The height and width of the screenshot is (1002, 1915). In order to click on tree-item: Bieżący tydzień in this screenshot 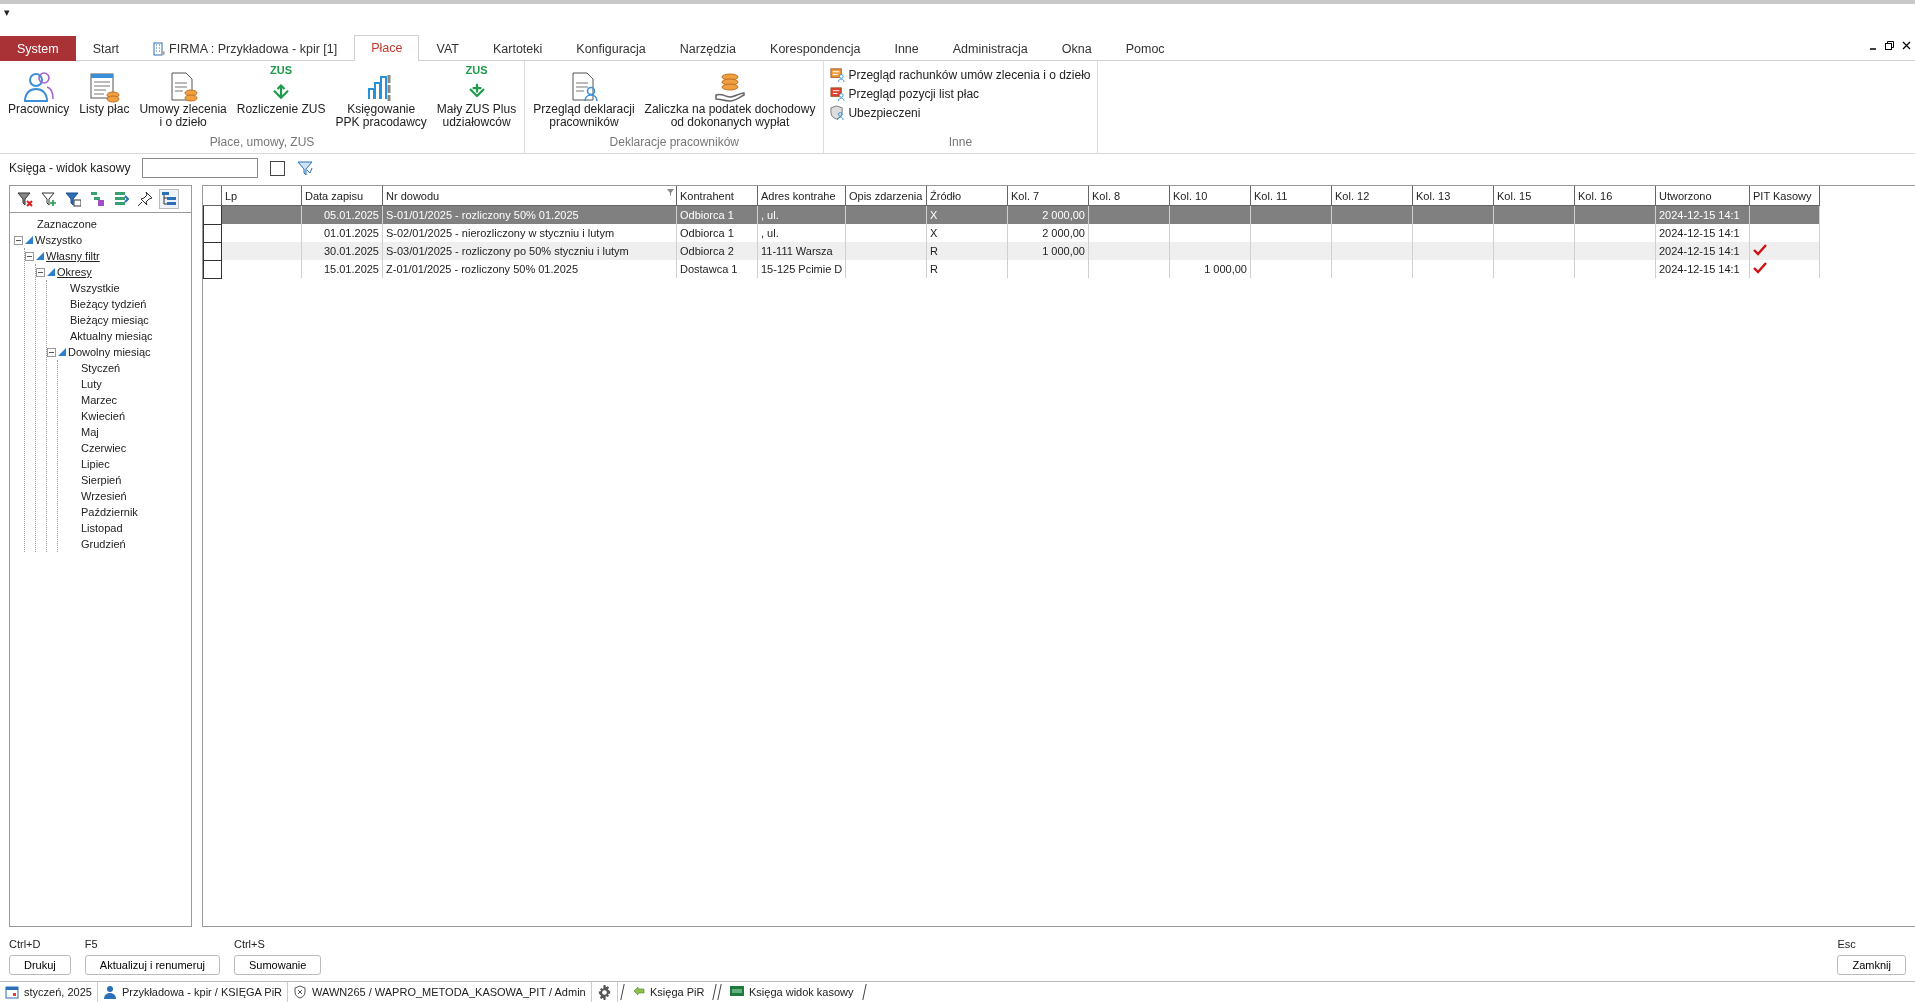, I will do `click(108, 304)`.